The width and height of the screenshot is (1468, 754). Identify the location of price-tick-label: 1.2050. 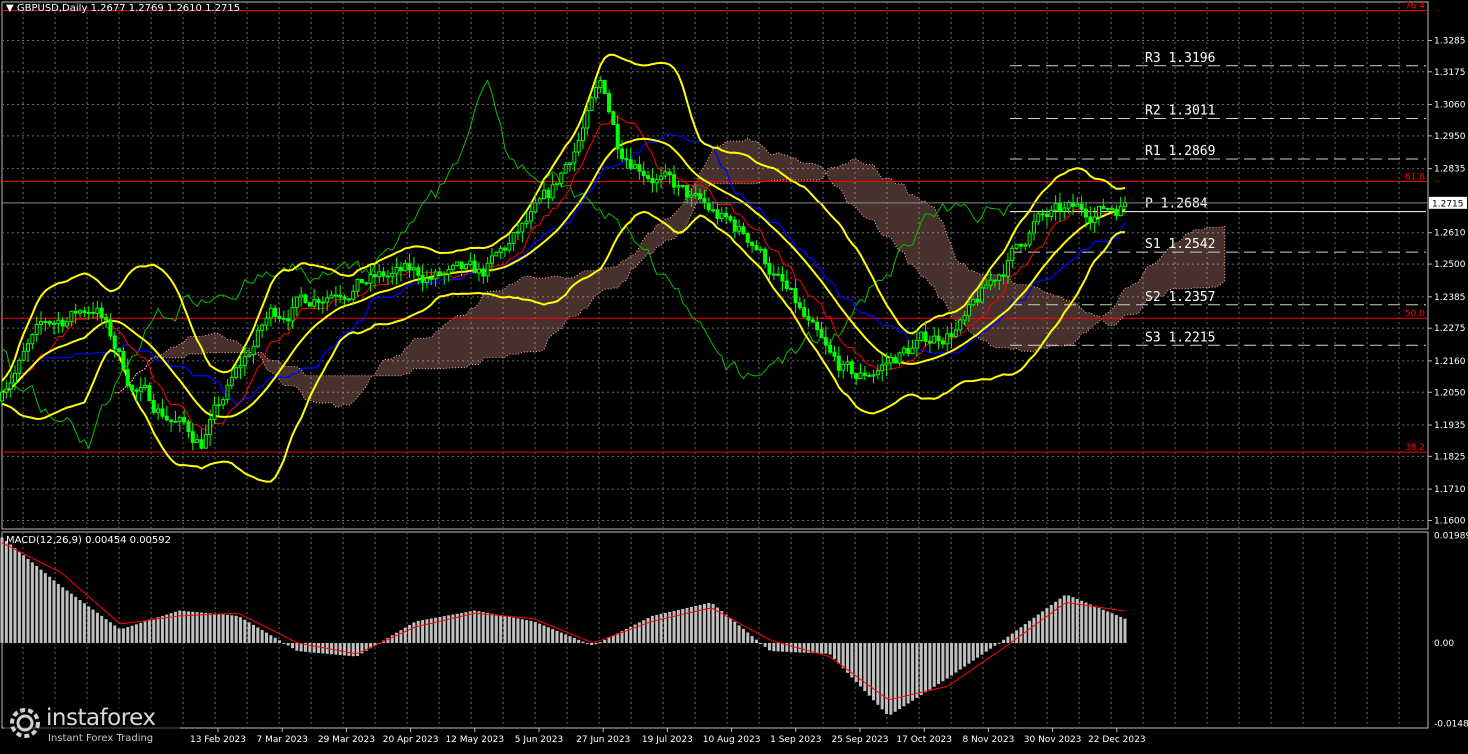
(1450, 393).